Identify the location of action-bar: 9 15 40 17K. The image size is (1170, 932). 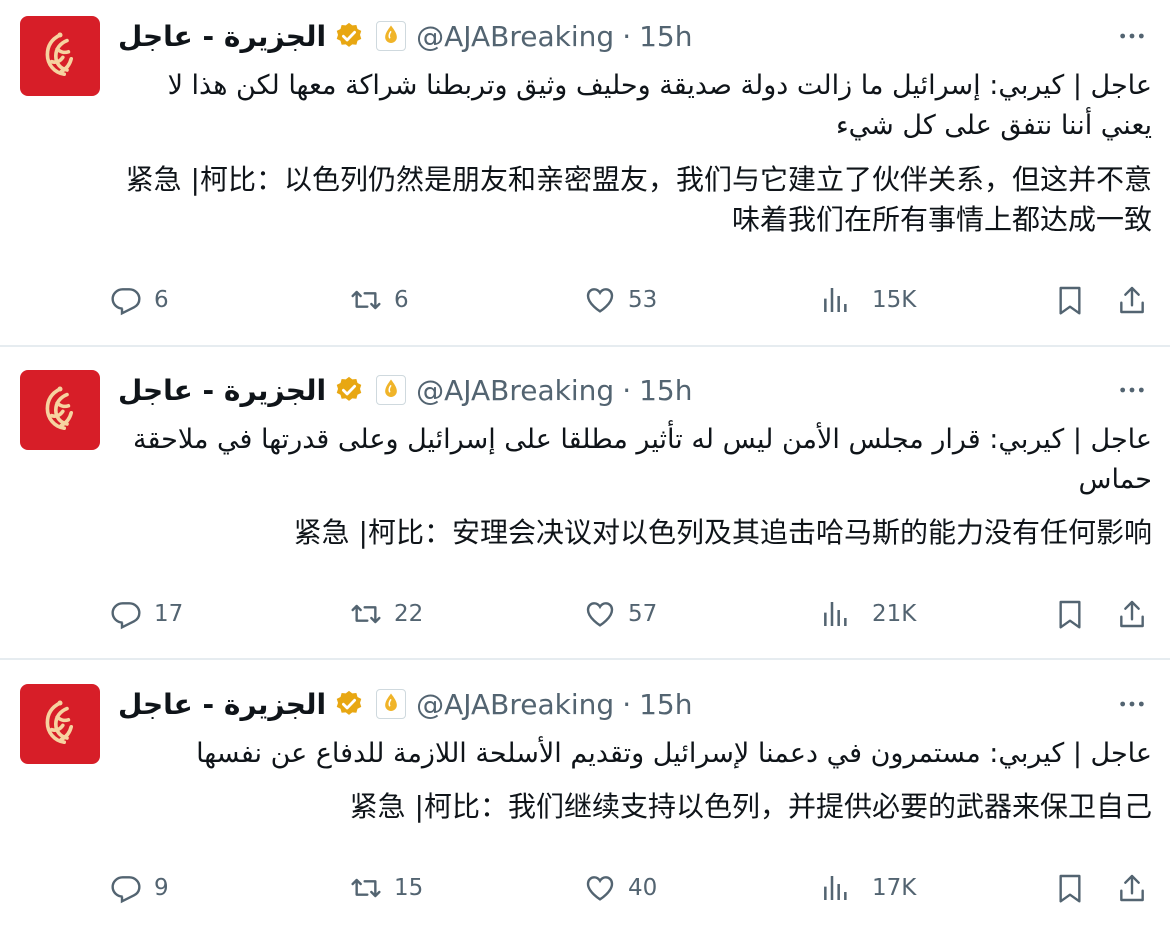
(630, 888).